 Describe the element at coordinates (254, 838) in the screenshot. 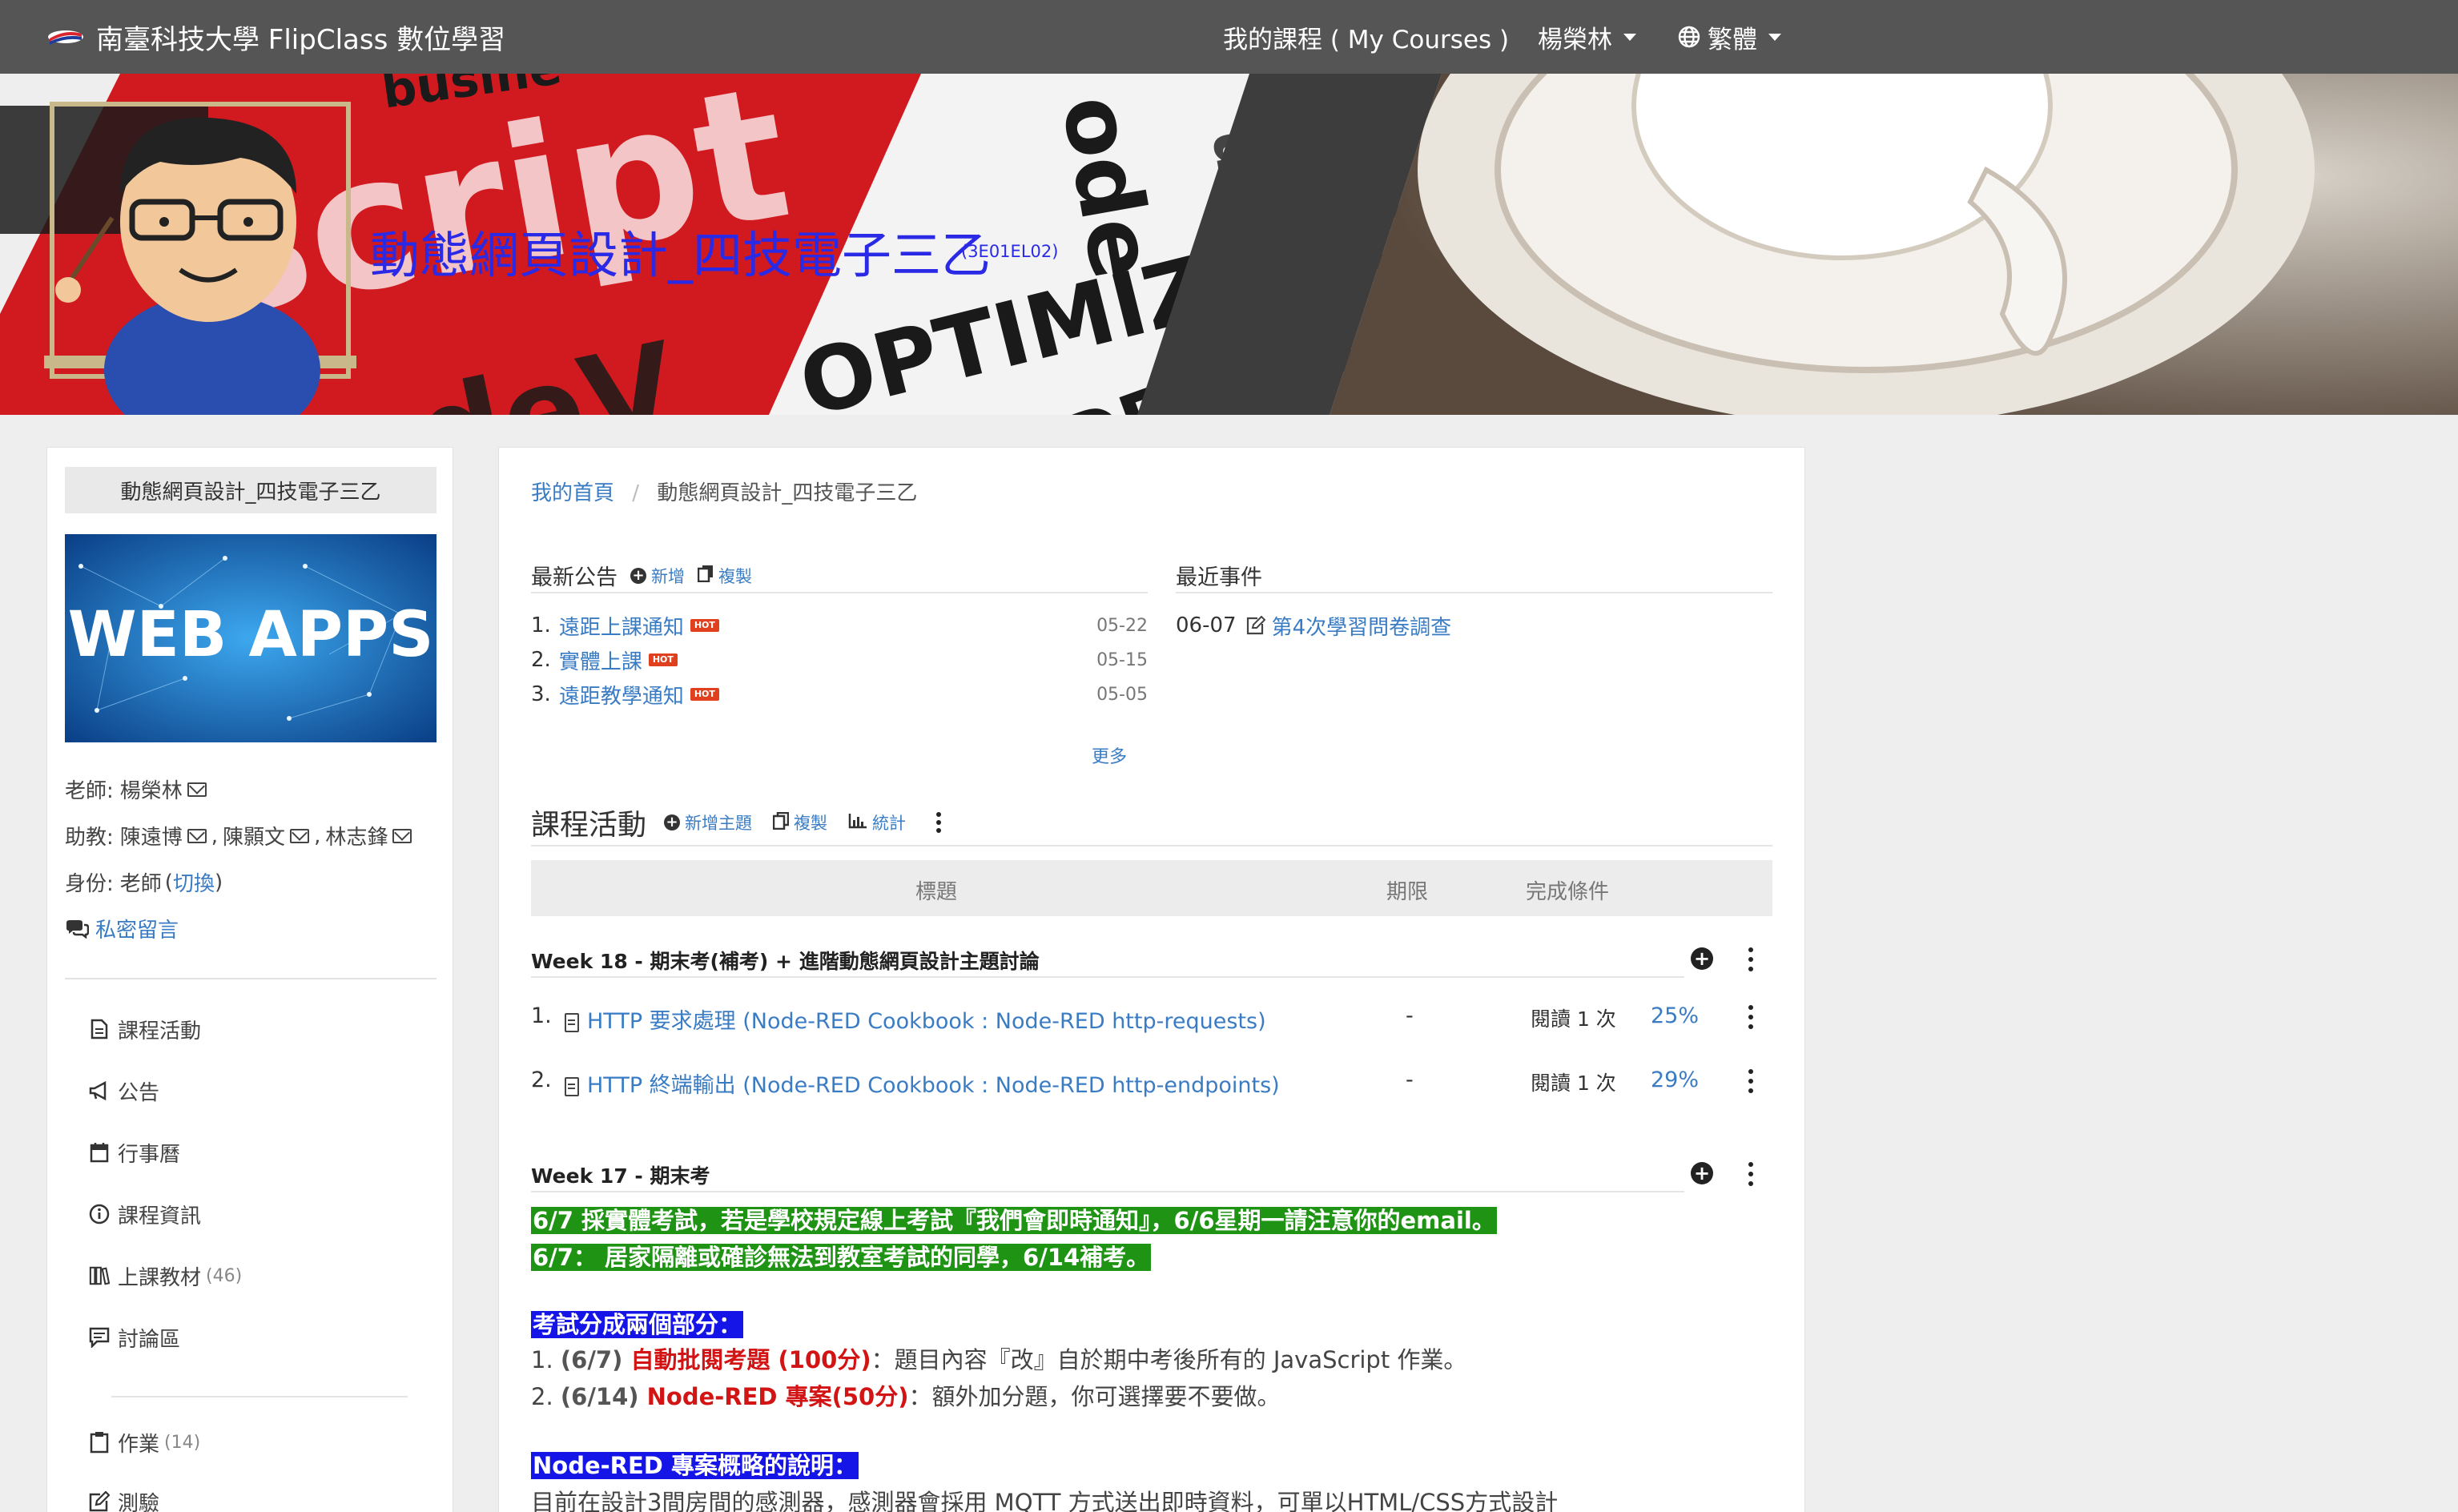

I see `ta-name: 陳顥文` at that location.